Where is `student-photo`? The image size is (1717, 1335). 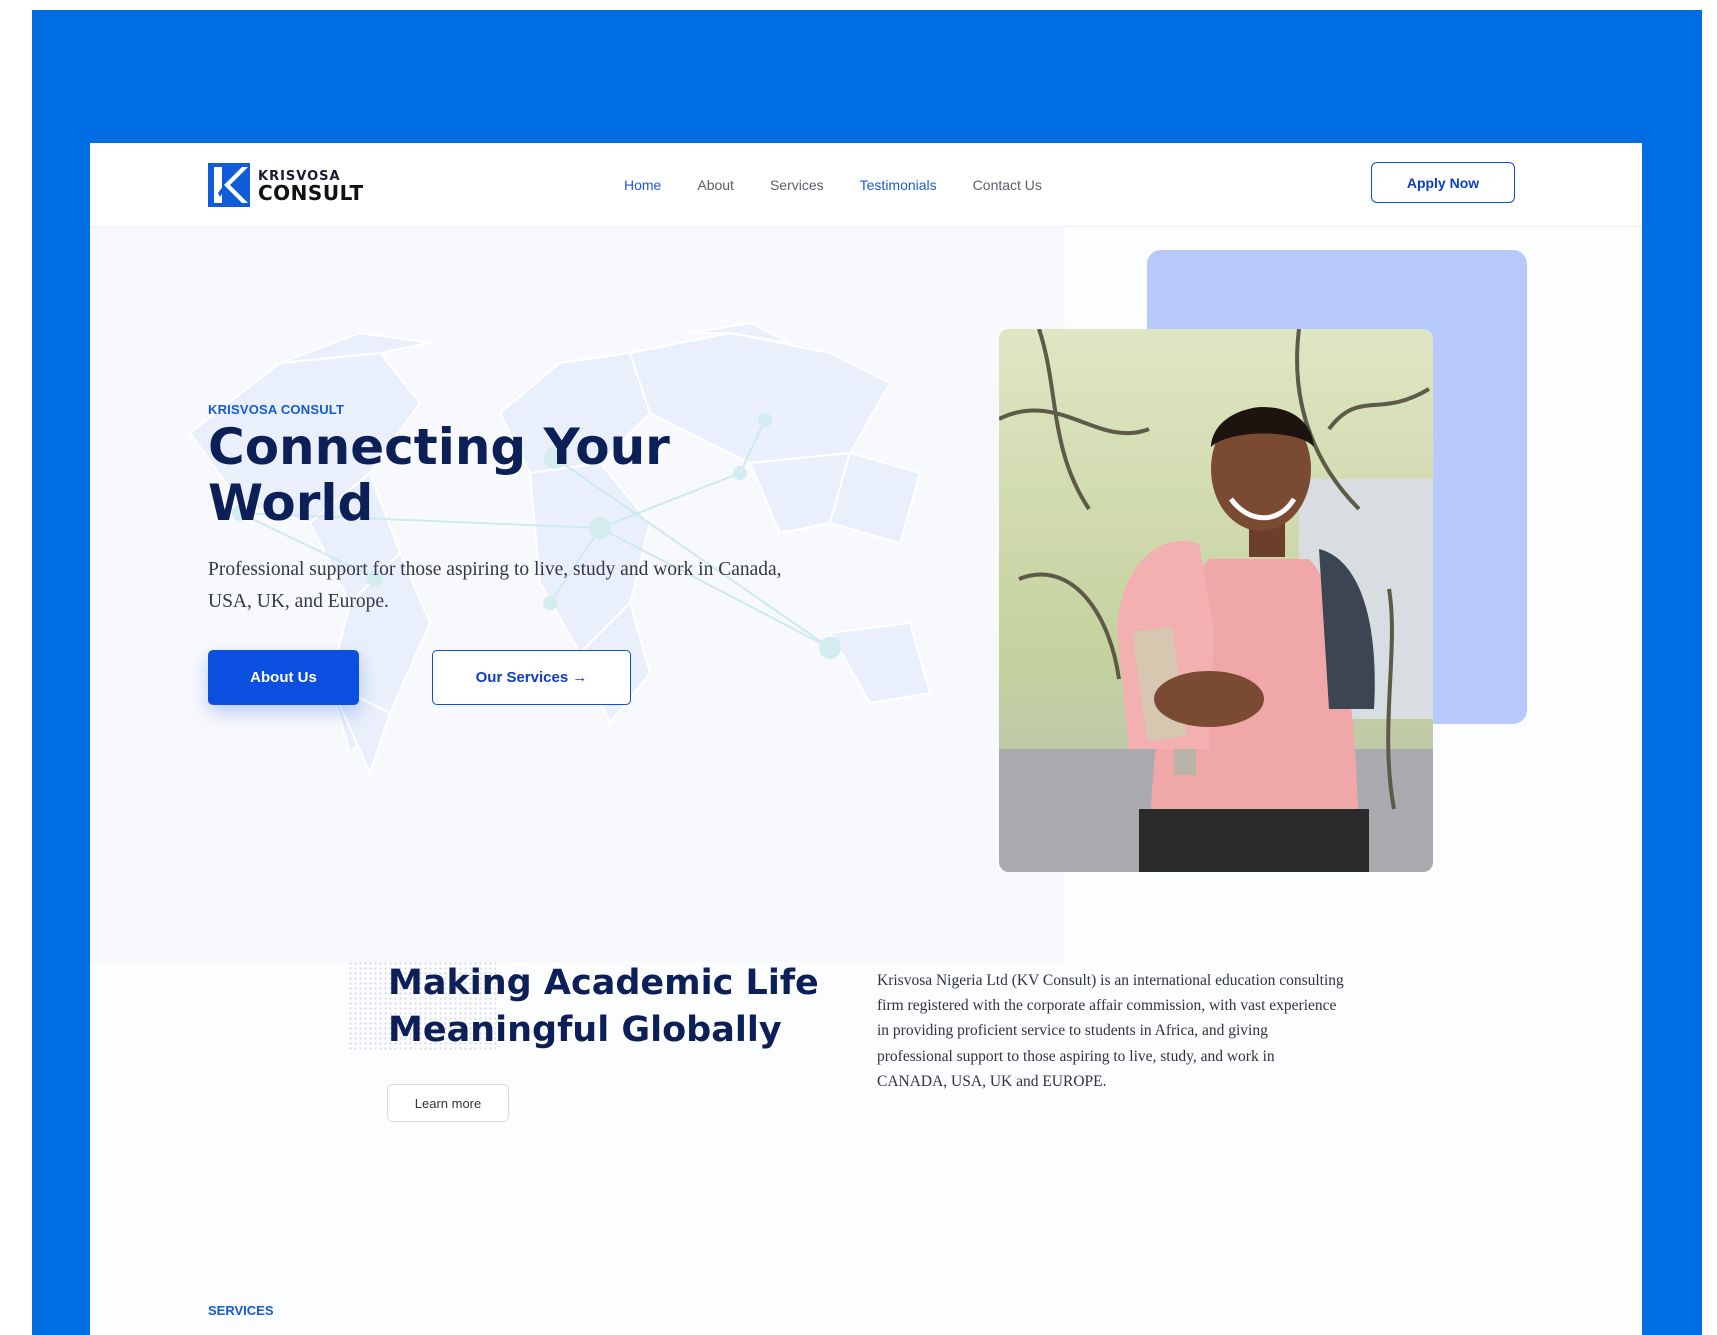
student-photo is located at coordinates (1216, 600).